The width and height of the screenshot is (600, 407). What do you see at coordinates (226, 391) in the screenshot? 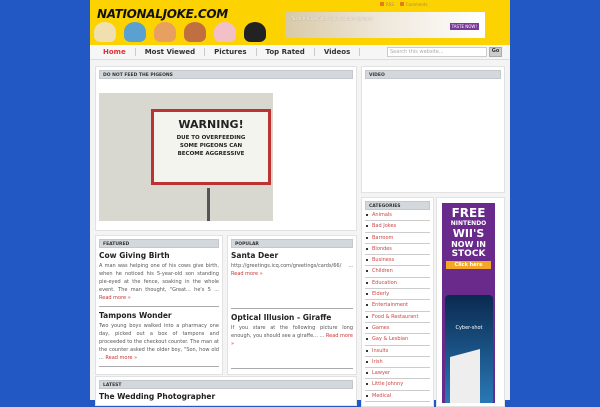
I see `latest-box: Latest The Wedding Photographer` at bounding box center [226, 391].